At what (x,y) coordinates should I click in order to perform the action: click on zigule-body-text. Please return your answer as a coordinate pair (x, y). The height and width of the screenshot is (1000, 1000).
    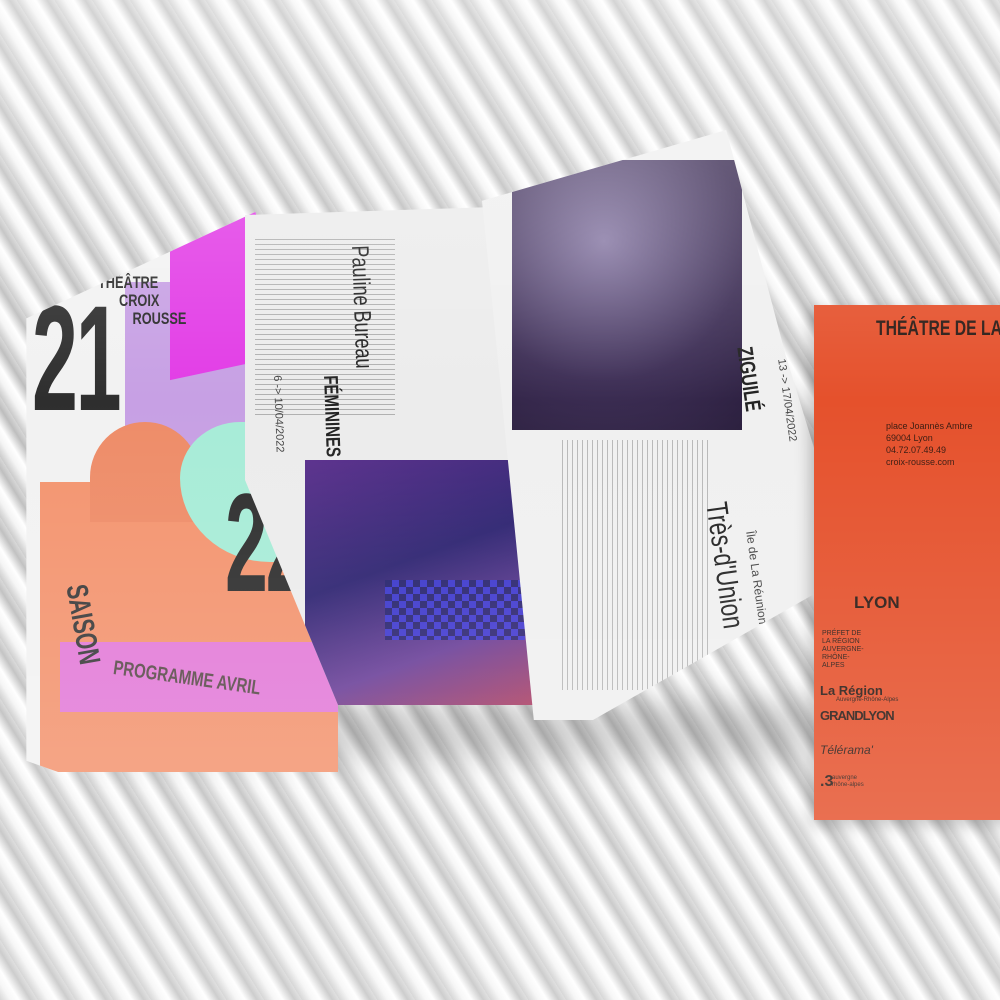
    Looking at the image, I should click on (637, 565).